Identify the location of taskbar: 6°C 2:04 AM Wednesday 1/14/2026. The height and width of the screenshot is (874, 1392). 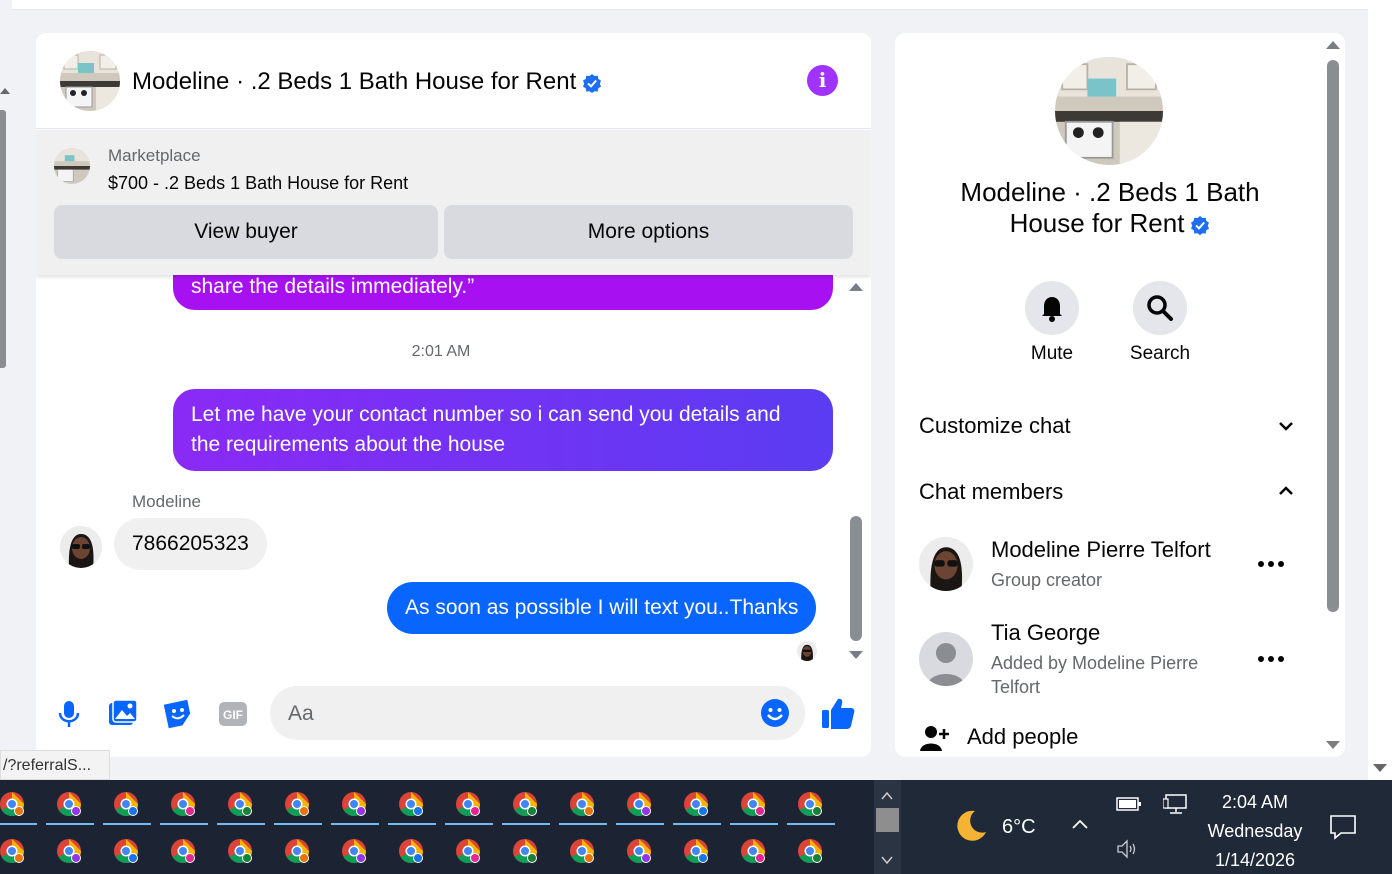
(696, 827).